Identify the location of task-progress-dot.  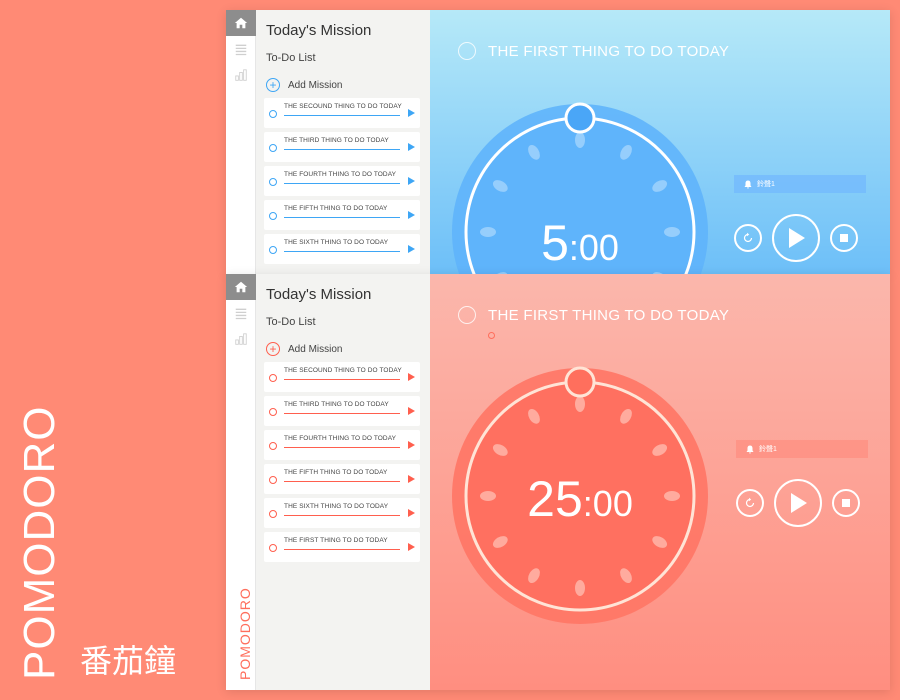
(491, 335).